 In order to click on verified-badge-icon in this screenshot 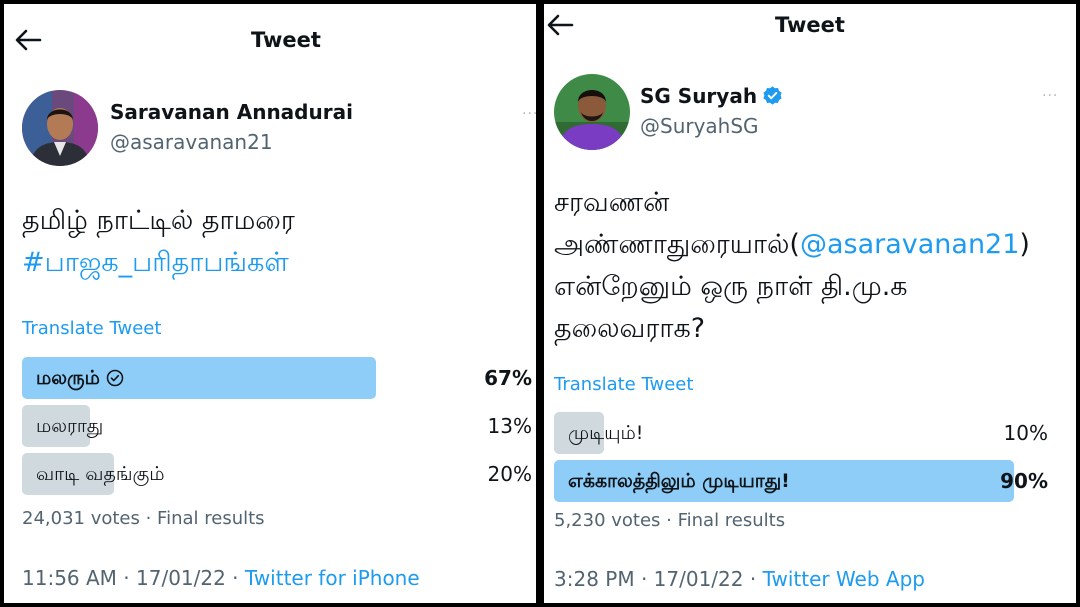, I will do `click(772, 95)`.